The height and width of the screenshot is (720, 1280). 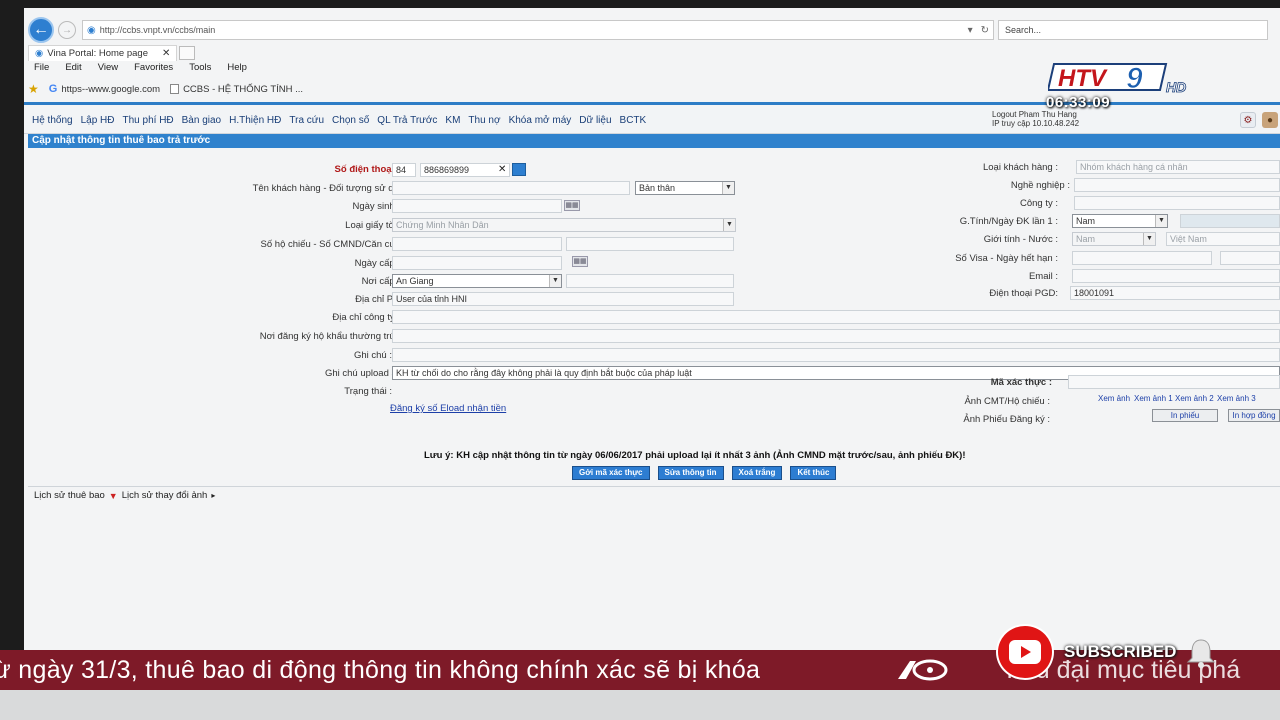 I want to click on nav-du-lieu: Dữ liệu, so click(x=595, y=120).